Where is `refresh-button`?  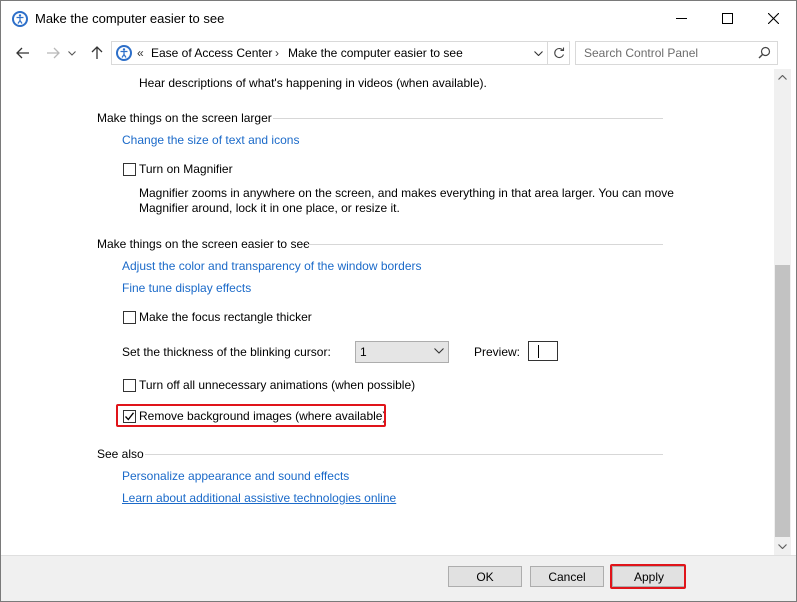 refresh-button is located at coordinates (559, 53).